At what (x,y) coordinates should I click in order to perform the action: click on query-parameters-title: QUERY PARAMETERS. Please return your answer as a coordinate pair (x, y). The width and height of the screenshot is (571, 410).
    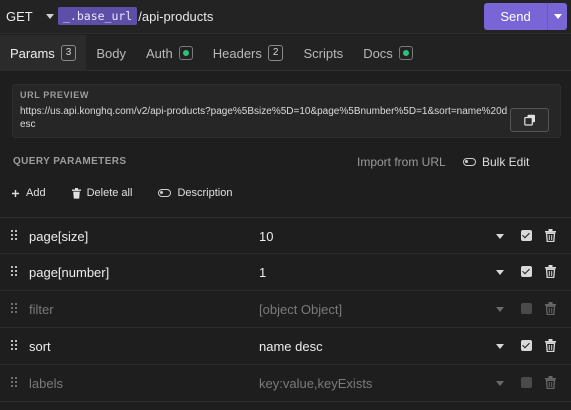
    Looking at the image, I should click on (70, 161).